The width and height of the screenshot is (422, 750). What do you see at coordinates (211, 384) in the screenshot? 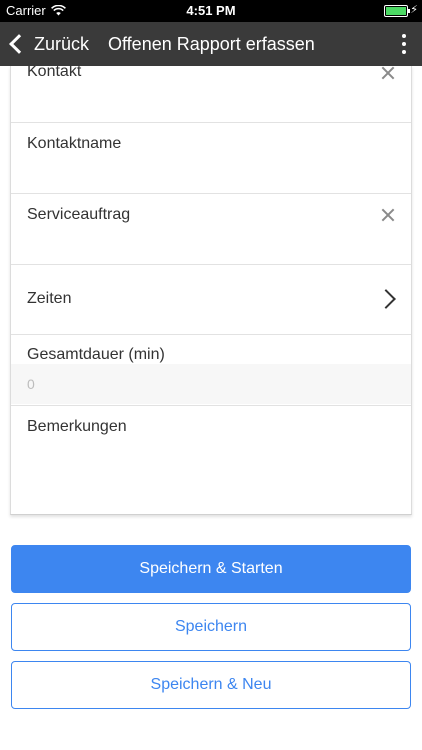
I see `gesamtdauer-input` at bounding box center [211, 384].